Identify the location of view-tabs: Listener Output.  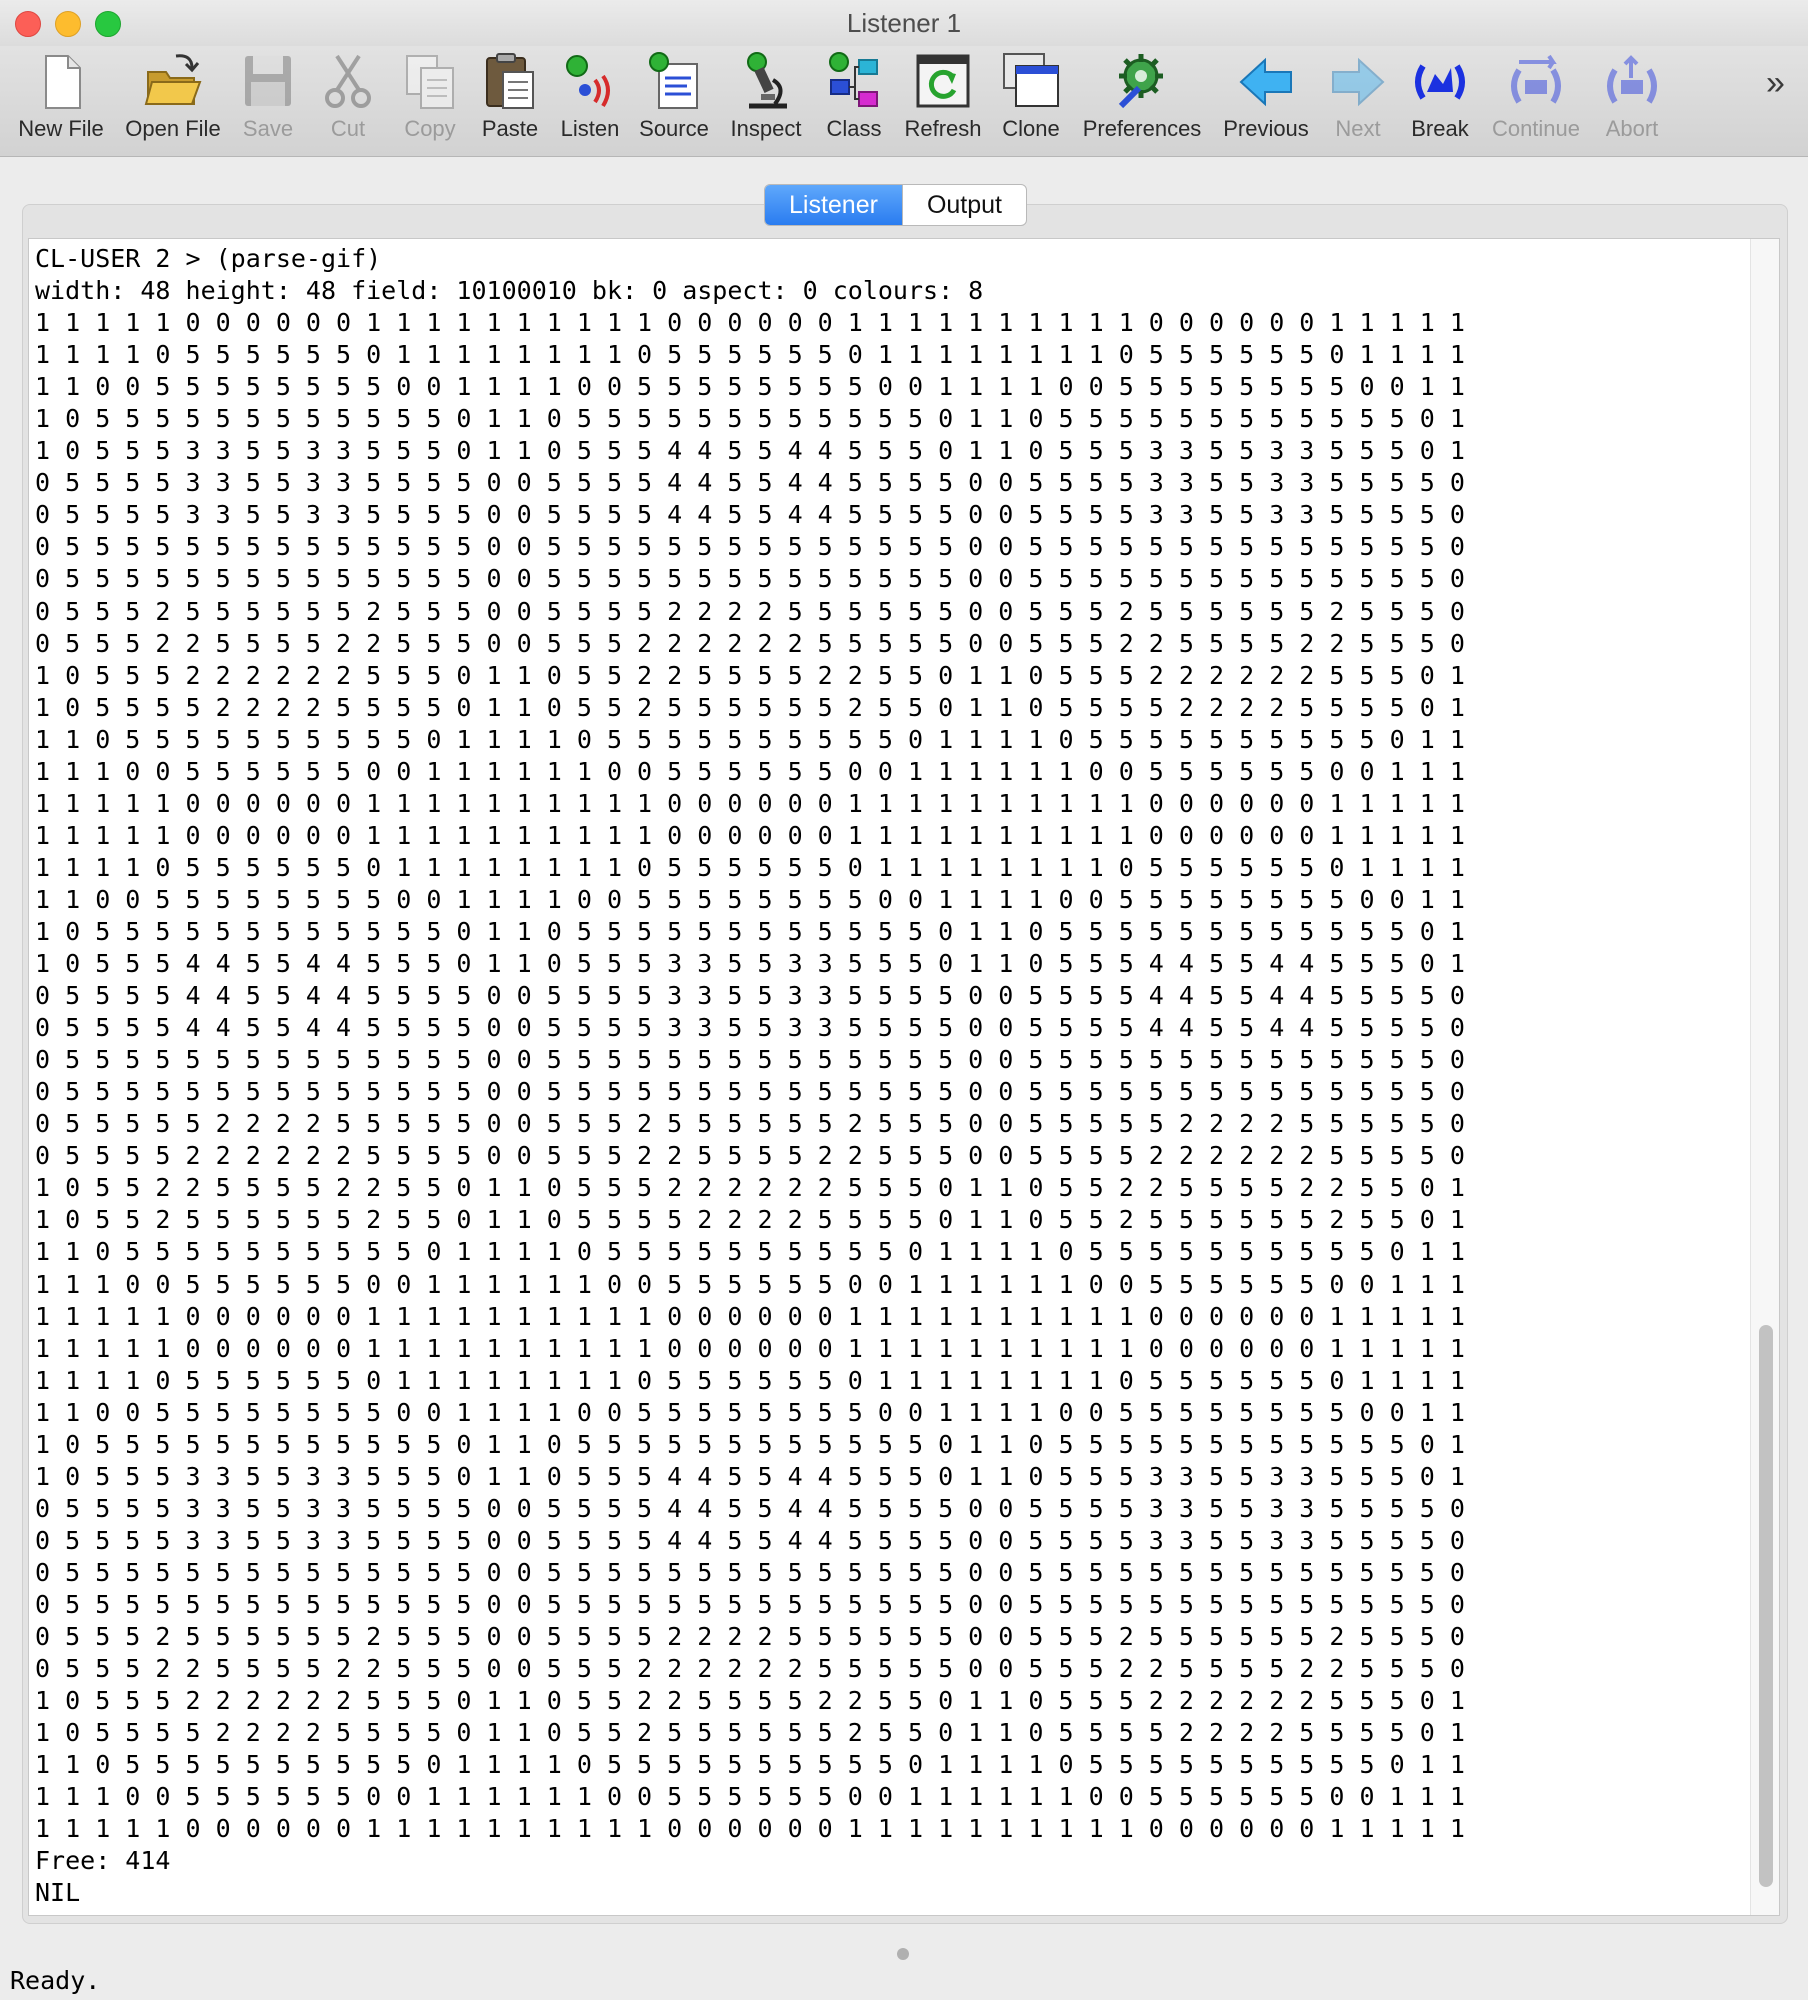
(896, 205).